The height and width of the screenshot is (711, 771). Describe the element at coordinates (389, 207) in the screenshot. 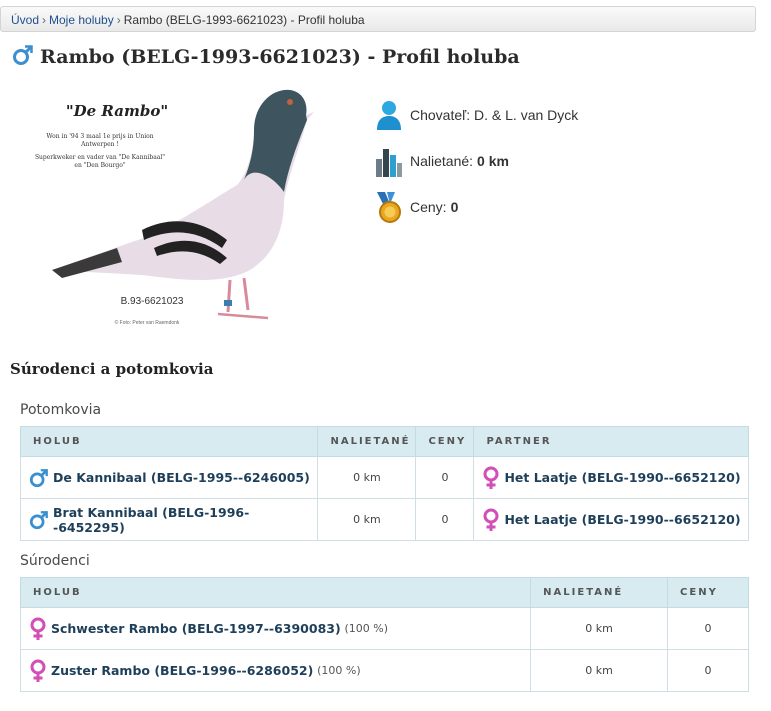

I see `medal-icon` at that location.